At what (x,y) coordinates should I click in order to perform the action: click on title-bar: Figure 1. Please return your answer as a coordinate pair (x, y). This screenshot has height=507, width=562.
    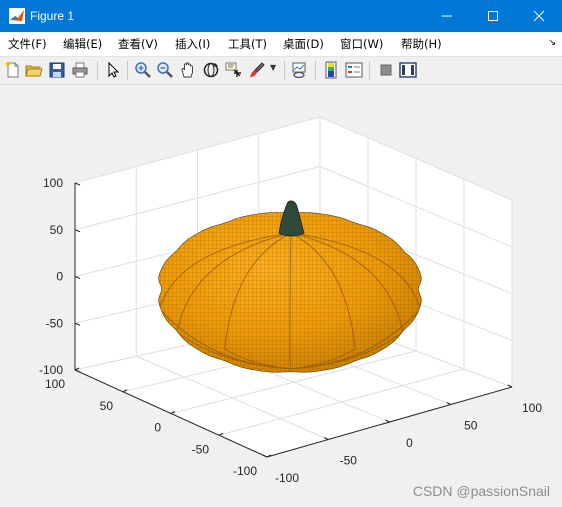
    Looking at the image, I should click on (281, 16).